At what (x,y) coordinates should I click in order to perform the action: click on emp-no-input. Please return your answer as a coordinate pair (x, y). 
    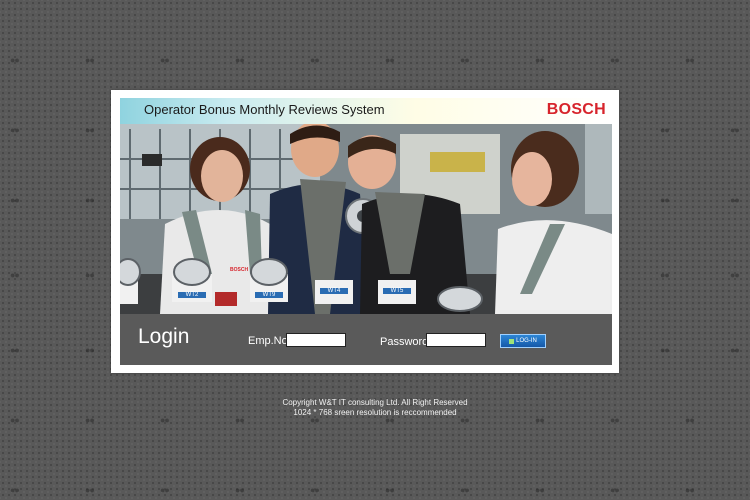
    Looking at the image, I should click on (316, 340).